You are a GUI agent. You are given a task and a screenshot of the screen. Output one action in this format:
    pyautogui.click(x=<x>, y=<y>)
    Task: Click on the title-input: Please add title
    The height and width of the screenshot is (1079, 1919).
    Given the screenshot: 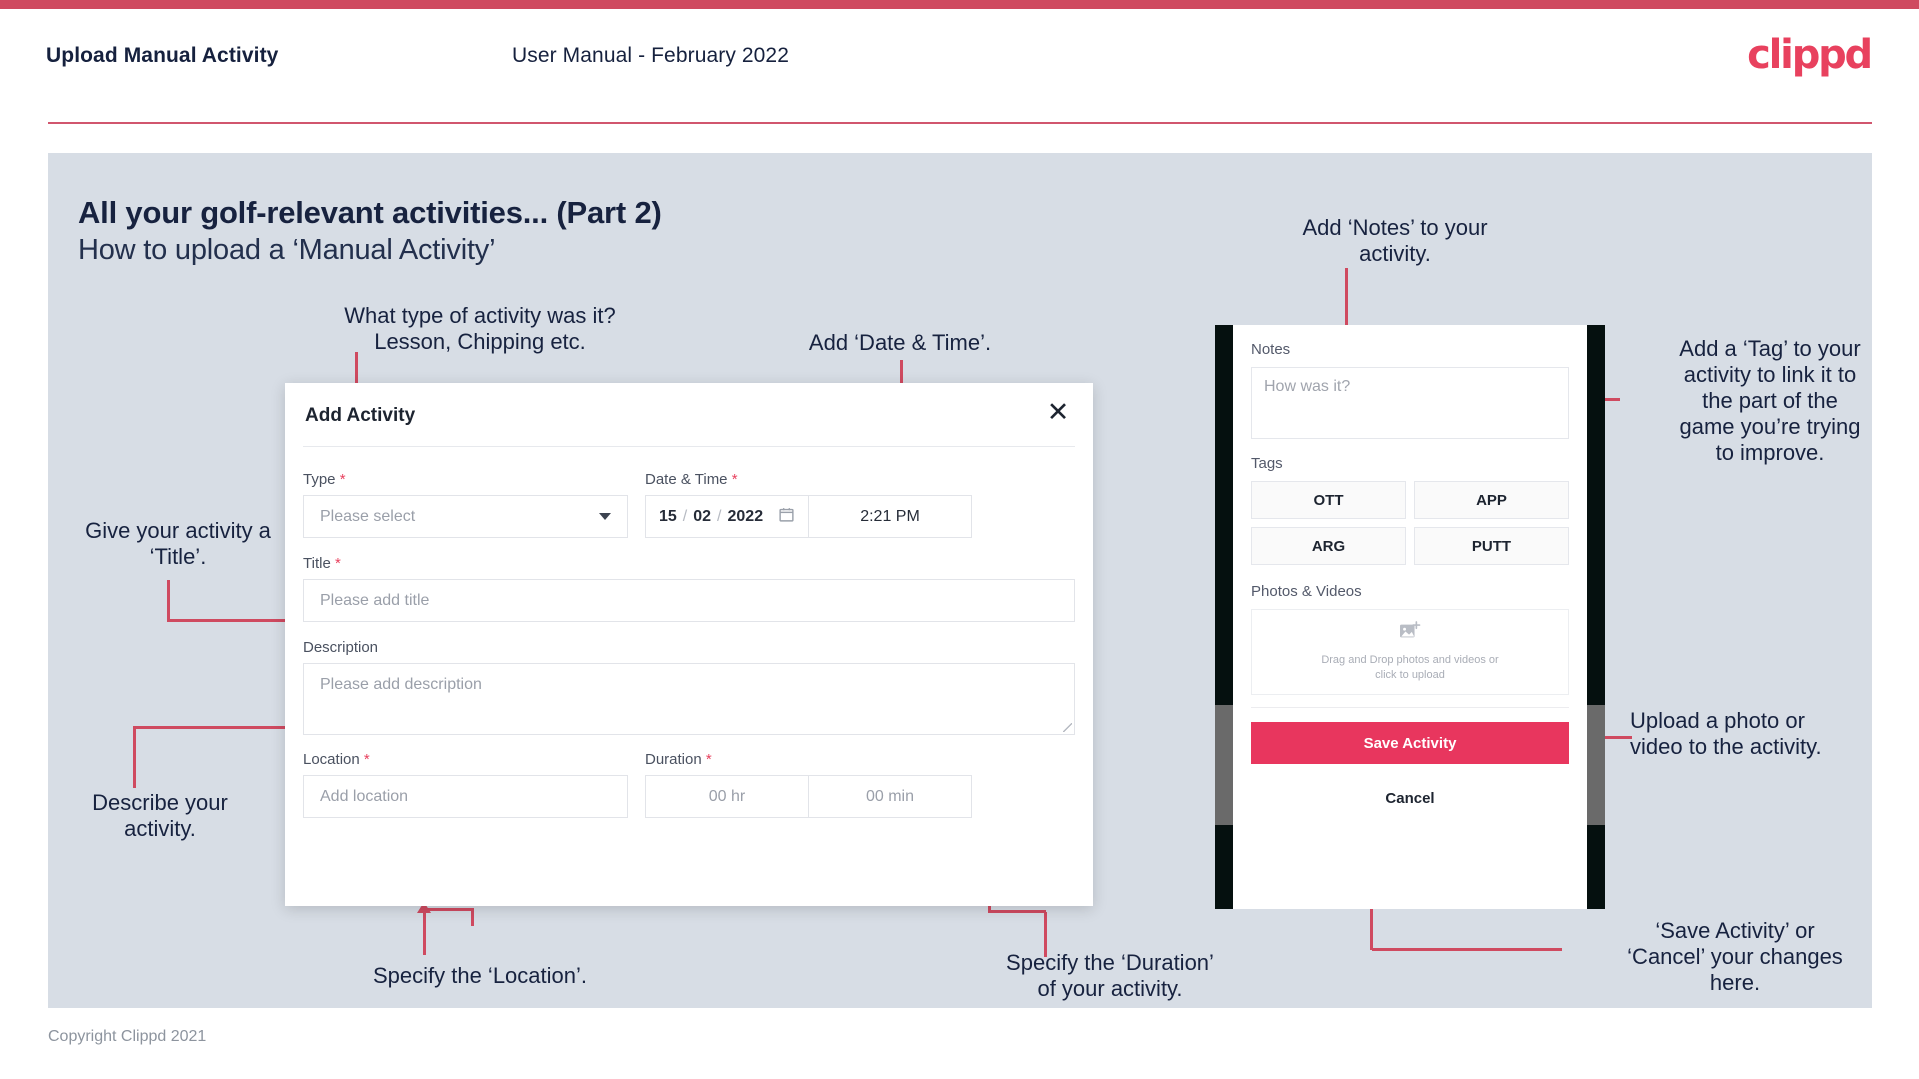 What is the action you would take?
    pyautogui.click(x=689, y=600)
    